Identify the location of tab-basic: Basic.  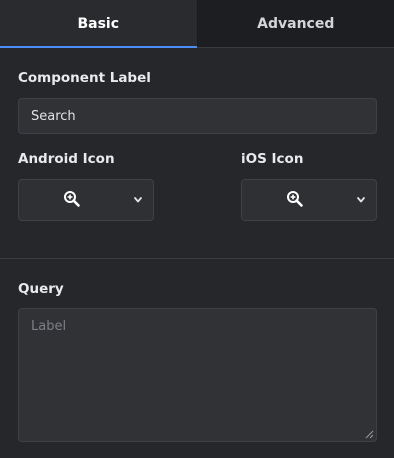
(98, 24).